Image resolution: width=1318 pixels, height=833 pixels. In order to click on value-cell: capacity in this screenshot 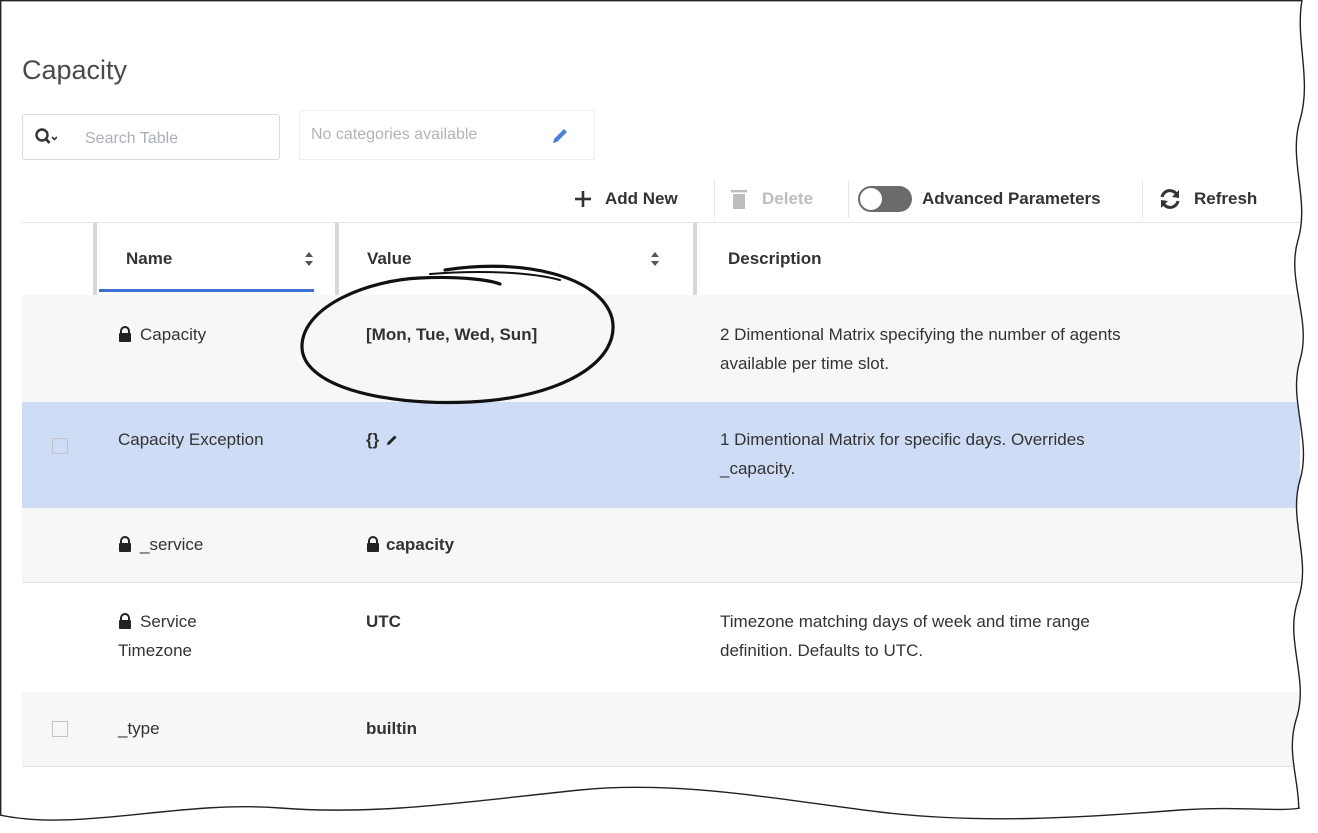, I will do `click(410, 544)`.